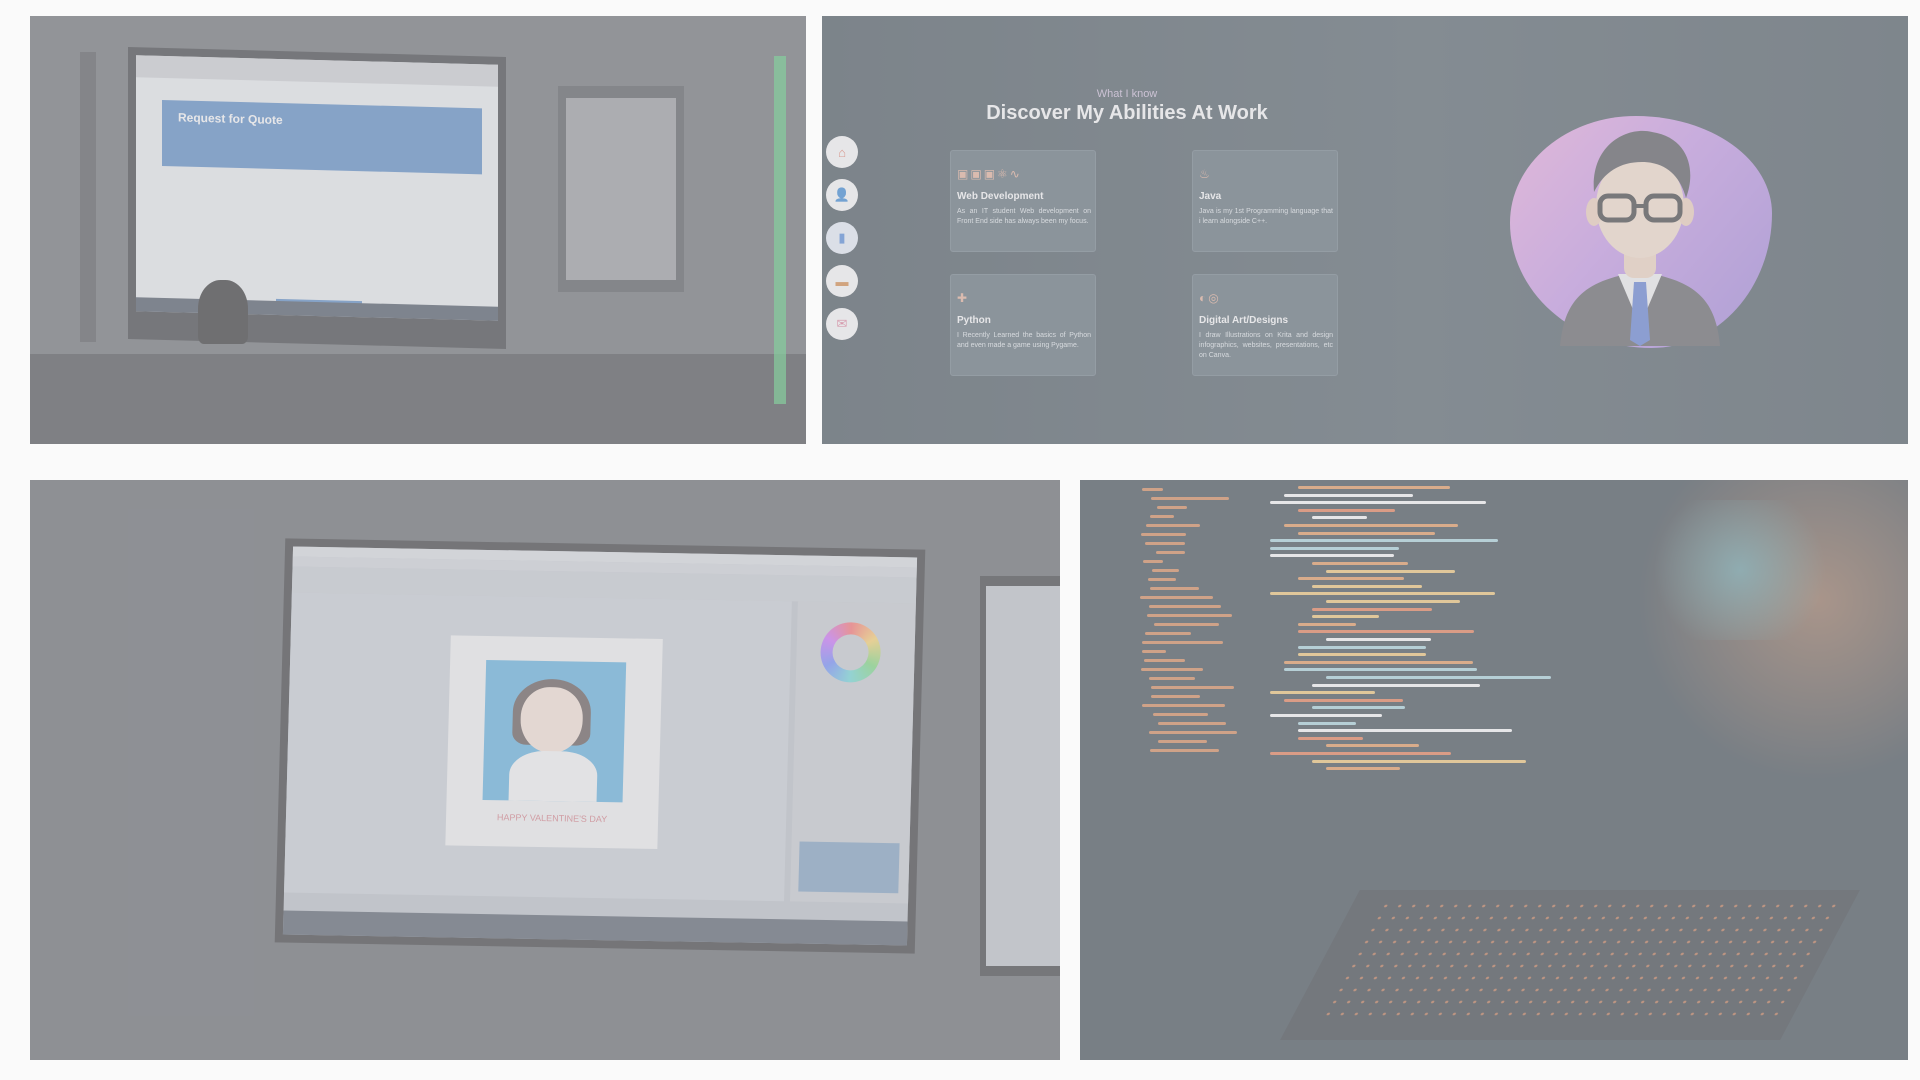 Image resolution: width=1920 pixels, height=1080 pixels. I want to click on book-icon: ▮, so click(842, 237).